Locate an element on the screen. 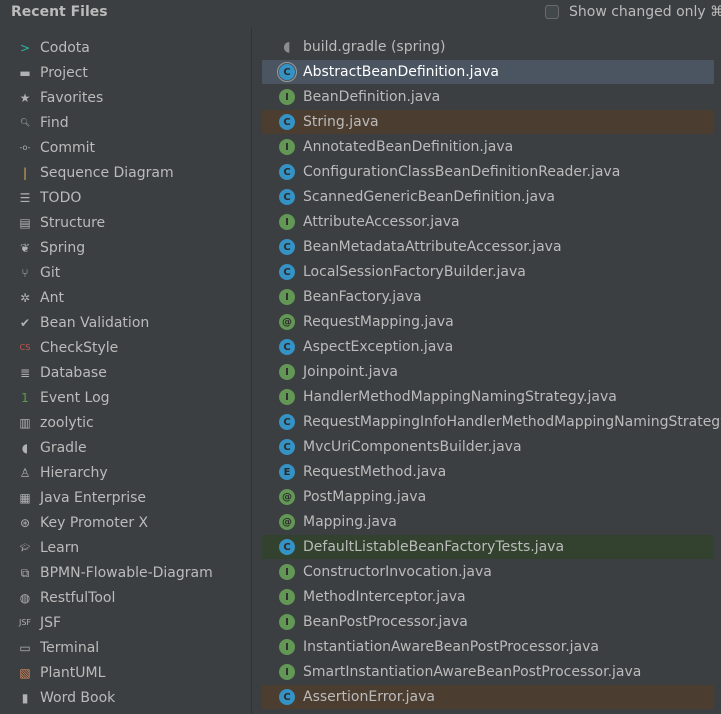 The width and height of the screenshot is (721, 714). tool-window-word-book: ▮ Word Book is located at coordinates (66, 698).